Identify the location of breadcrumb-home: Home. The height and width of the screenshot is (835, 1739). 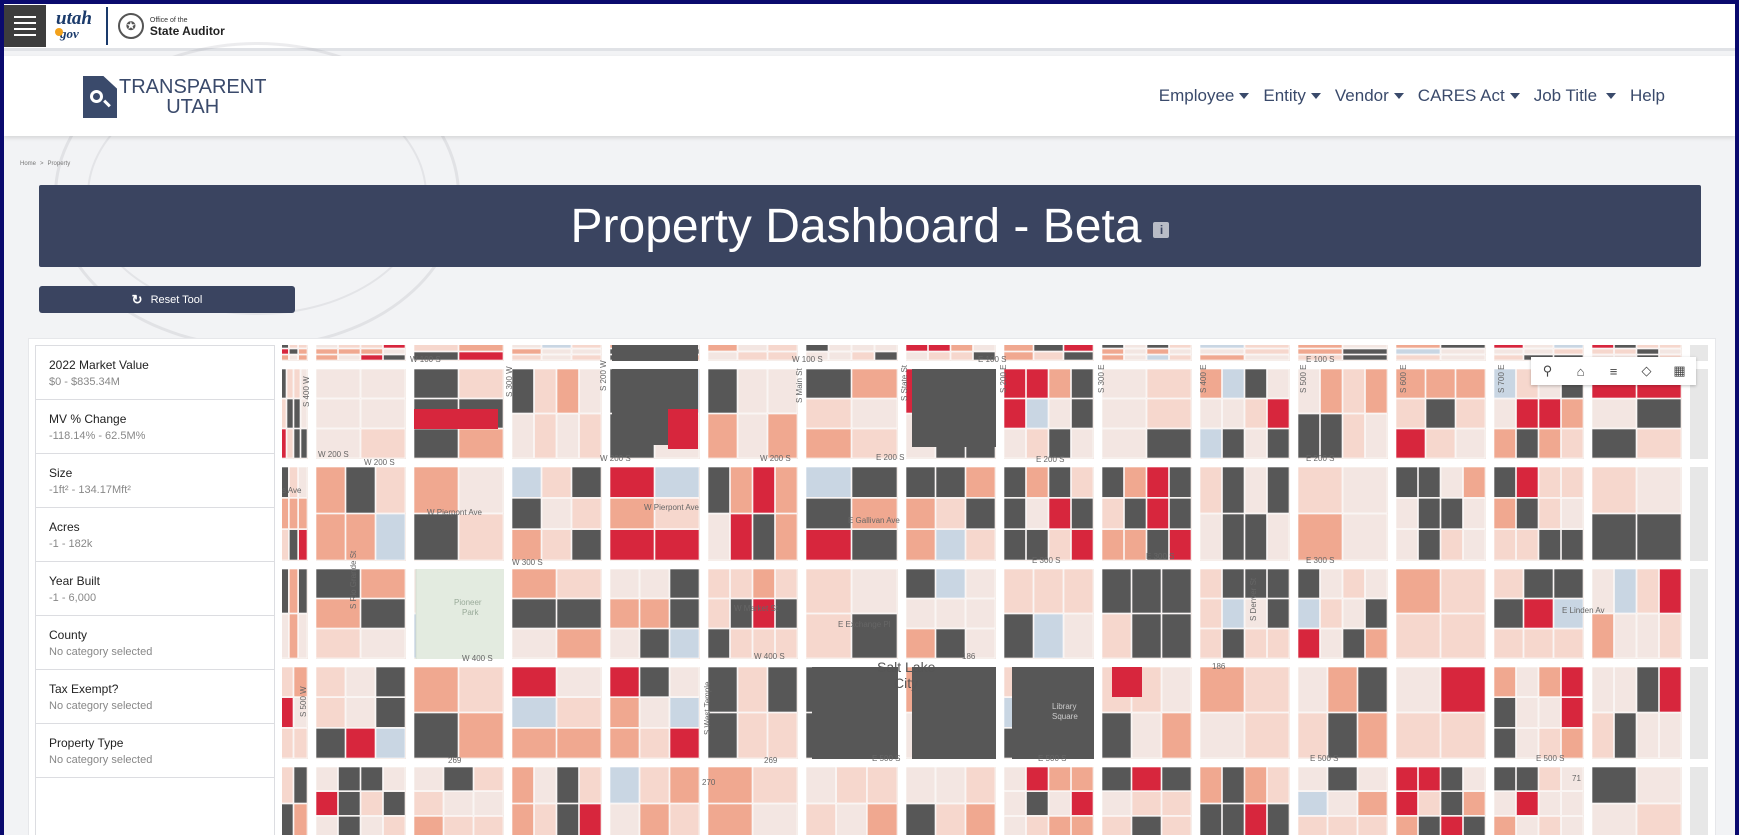
(28, 164).